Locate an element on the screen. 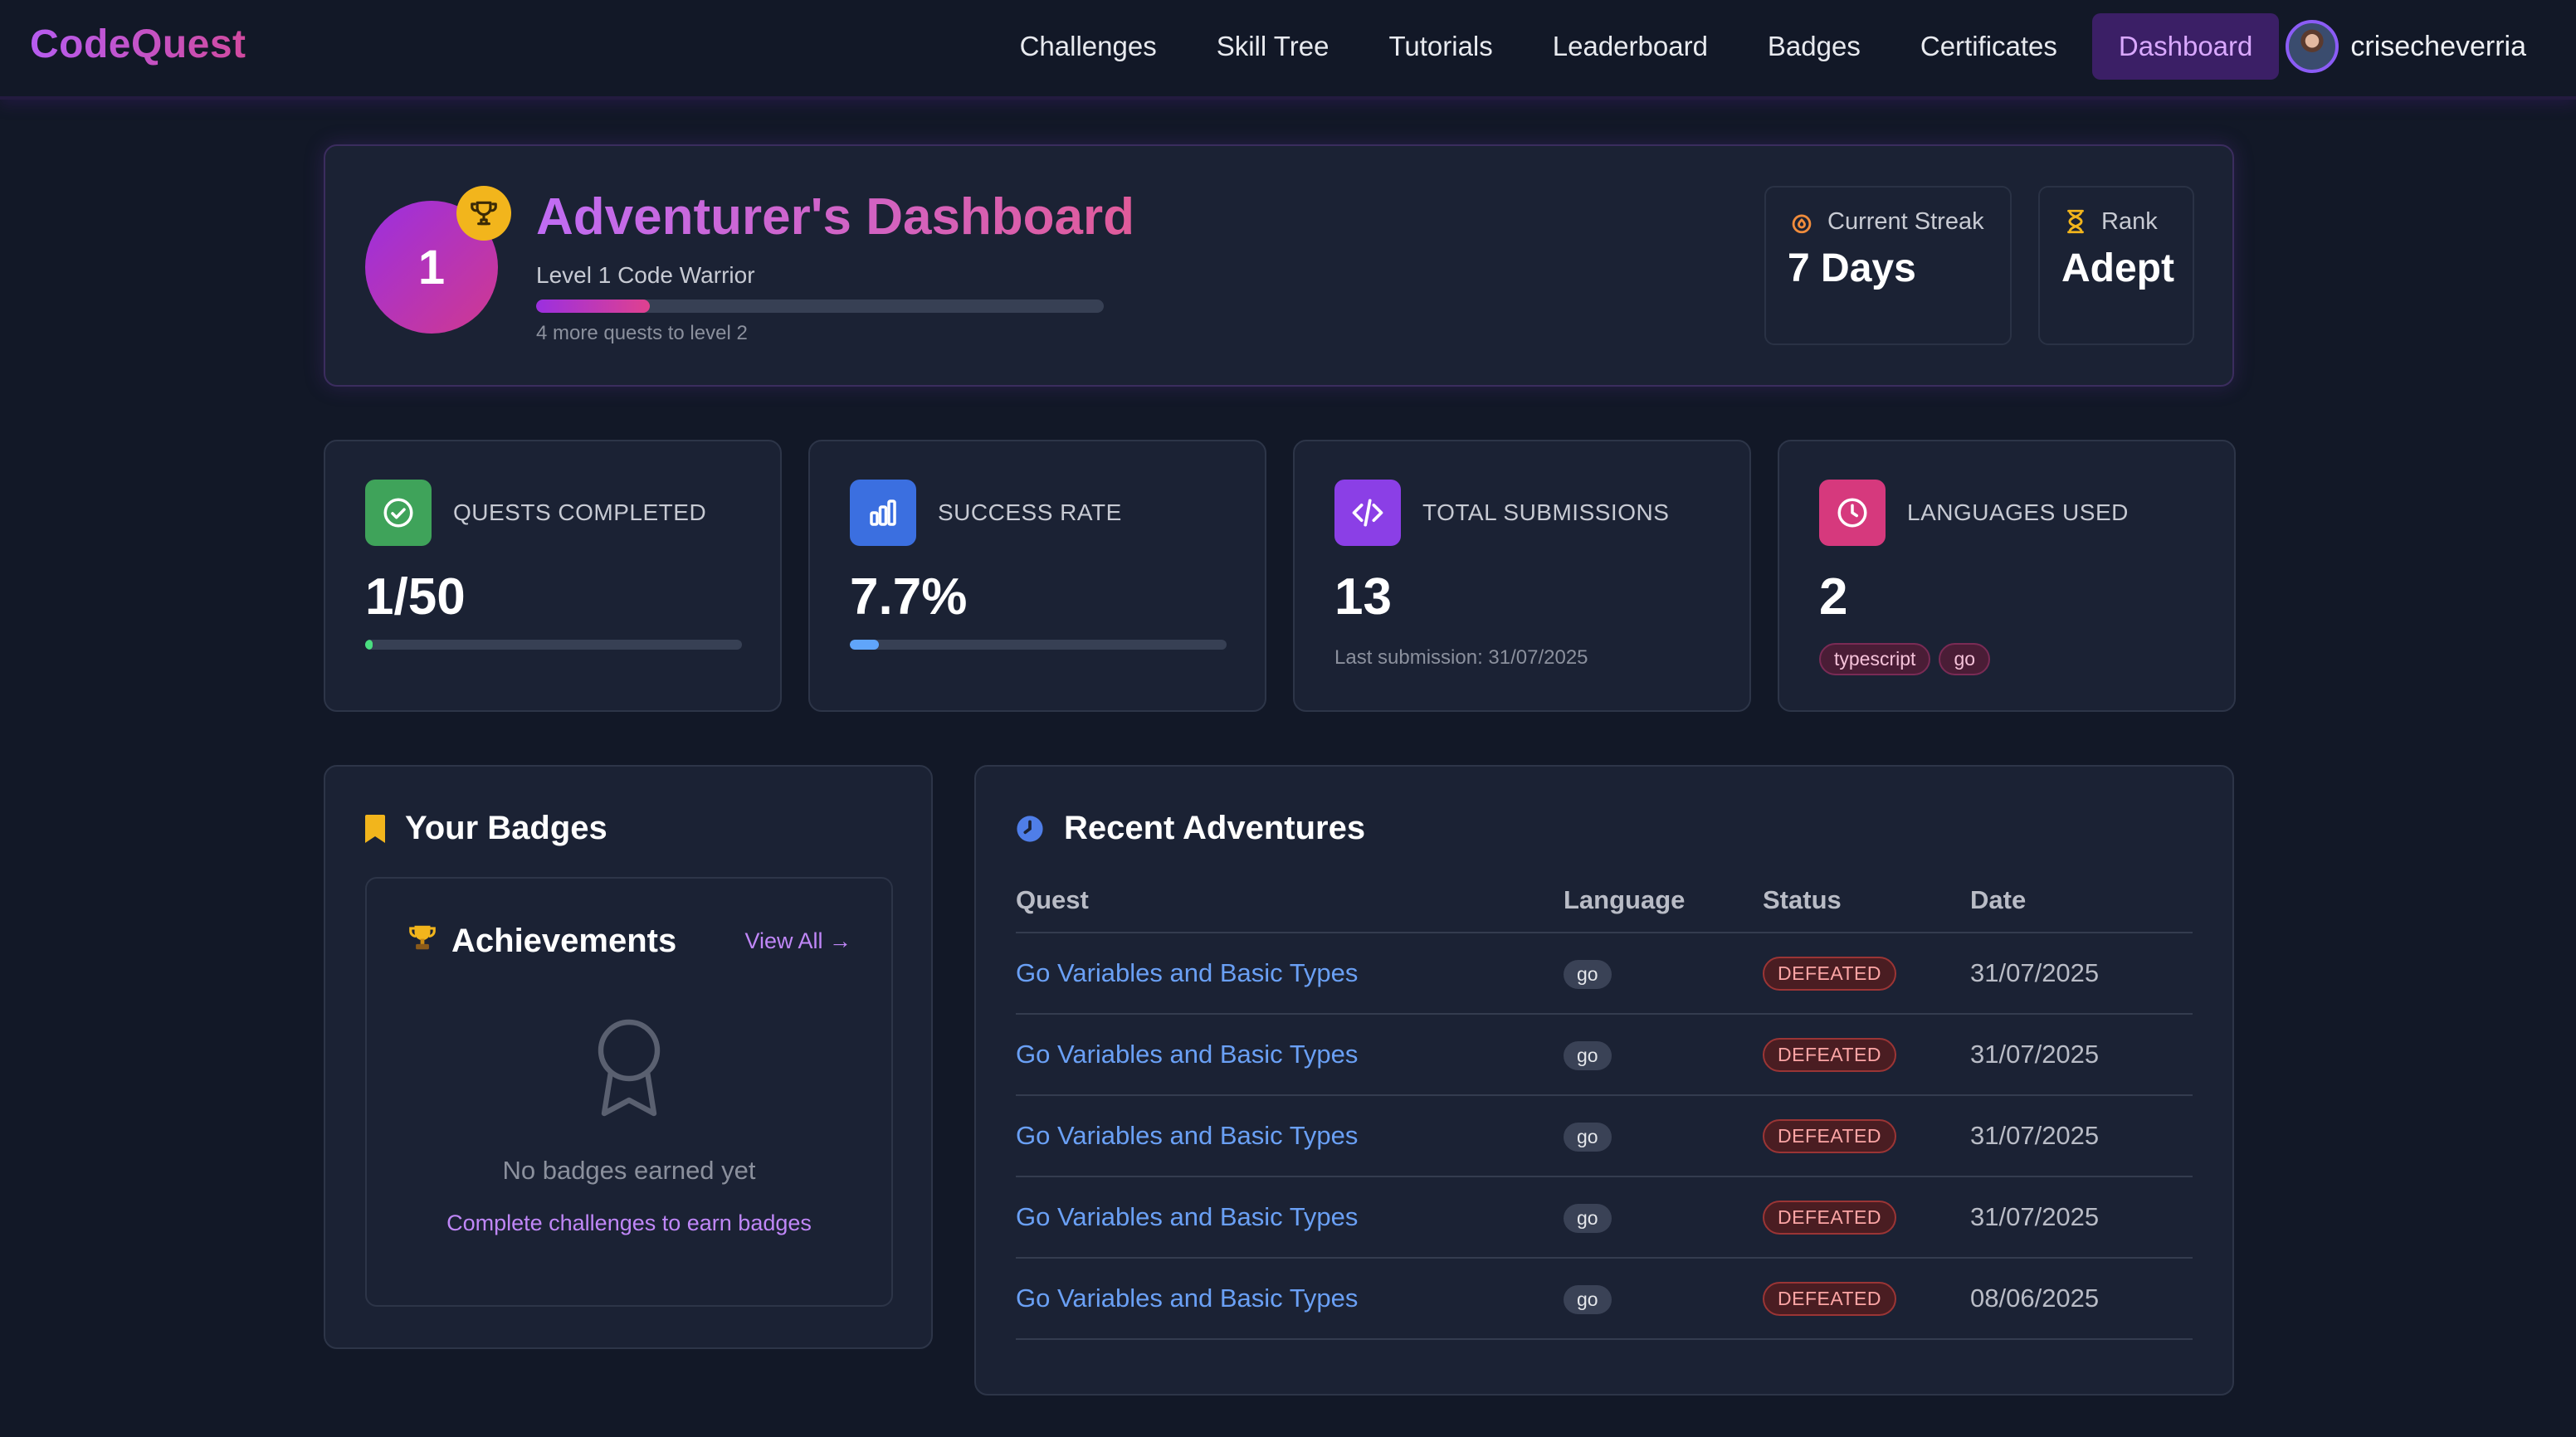 The height and width of the screenshot is (1437, 2576). rank-label: Rank is located at coordinates (2129, 221).